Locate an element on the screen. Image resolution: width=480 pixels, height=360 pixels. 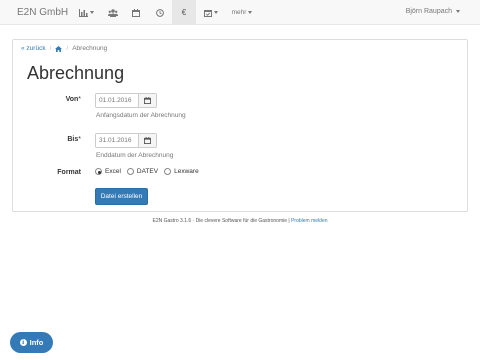
nav-more-label: mehr is located at coordinates (239, 12).